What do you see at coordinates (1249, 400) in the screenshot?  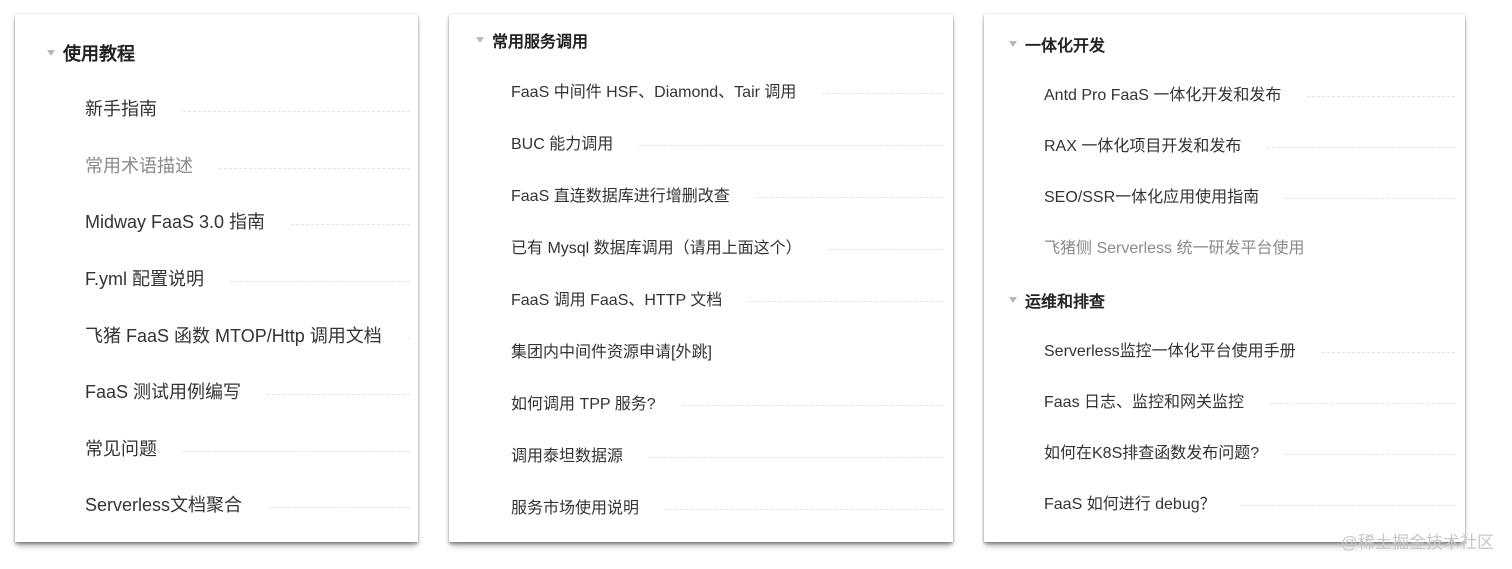 I see `nav-item-logs: Faas 日志、监控和网关监控` at bounding box center [1249, 400].